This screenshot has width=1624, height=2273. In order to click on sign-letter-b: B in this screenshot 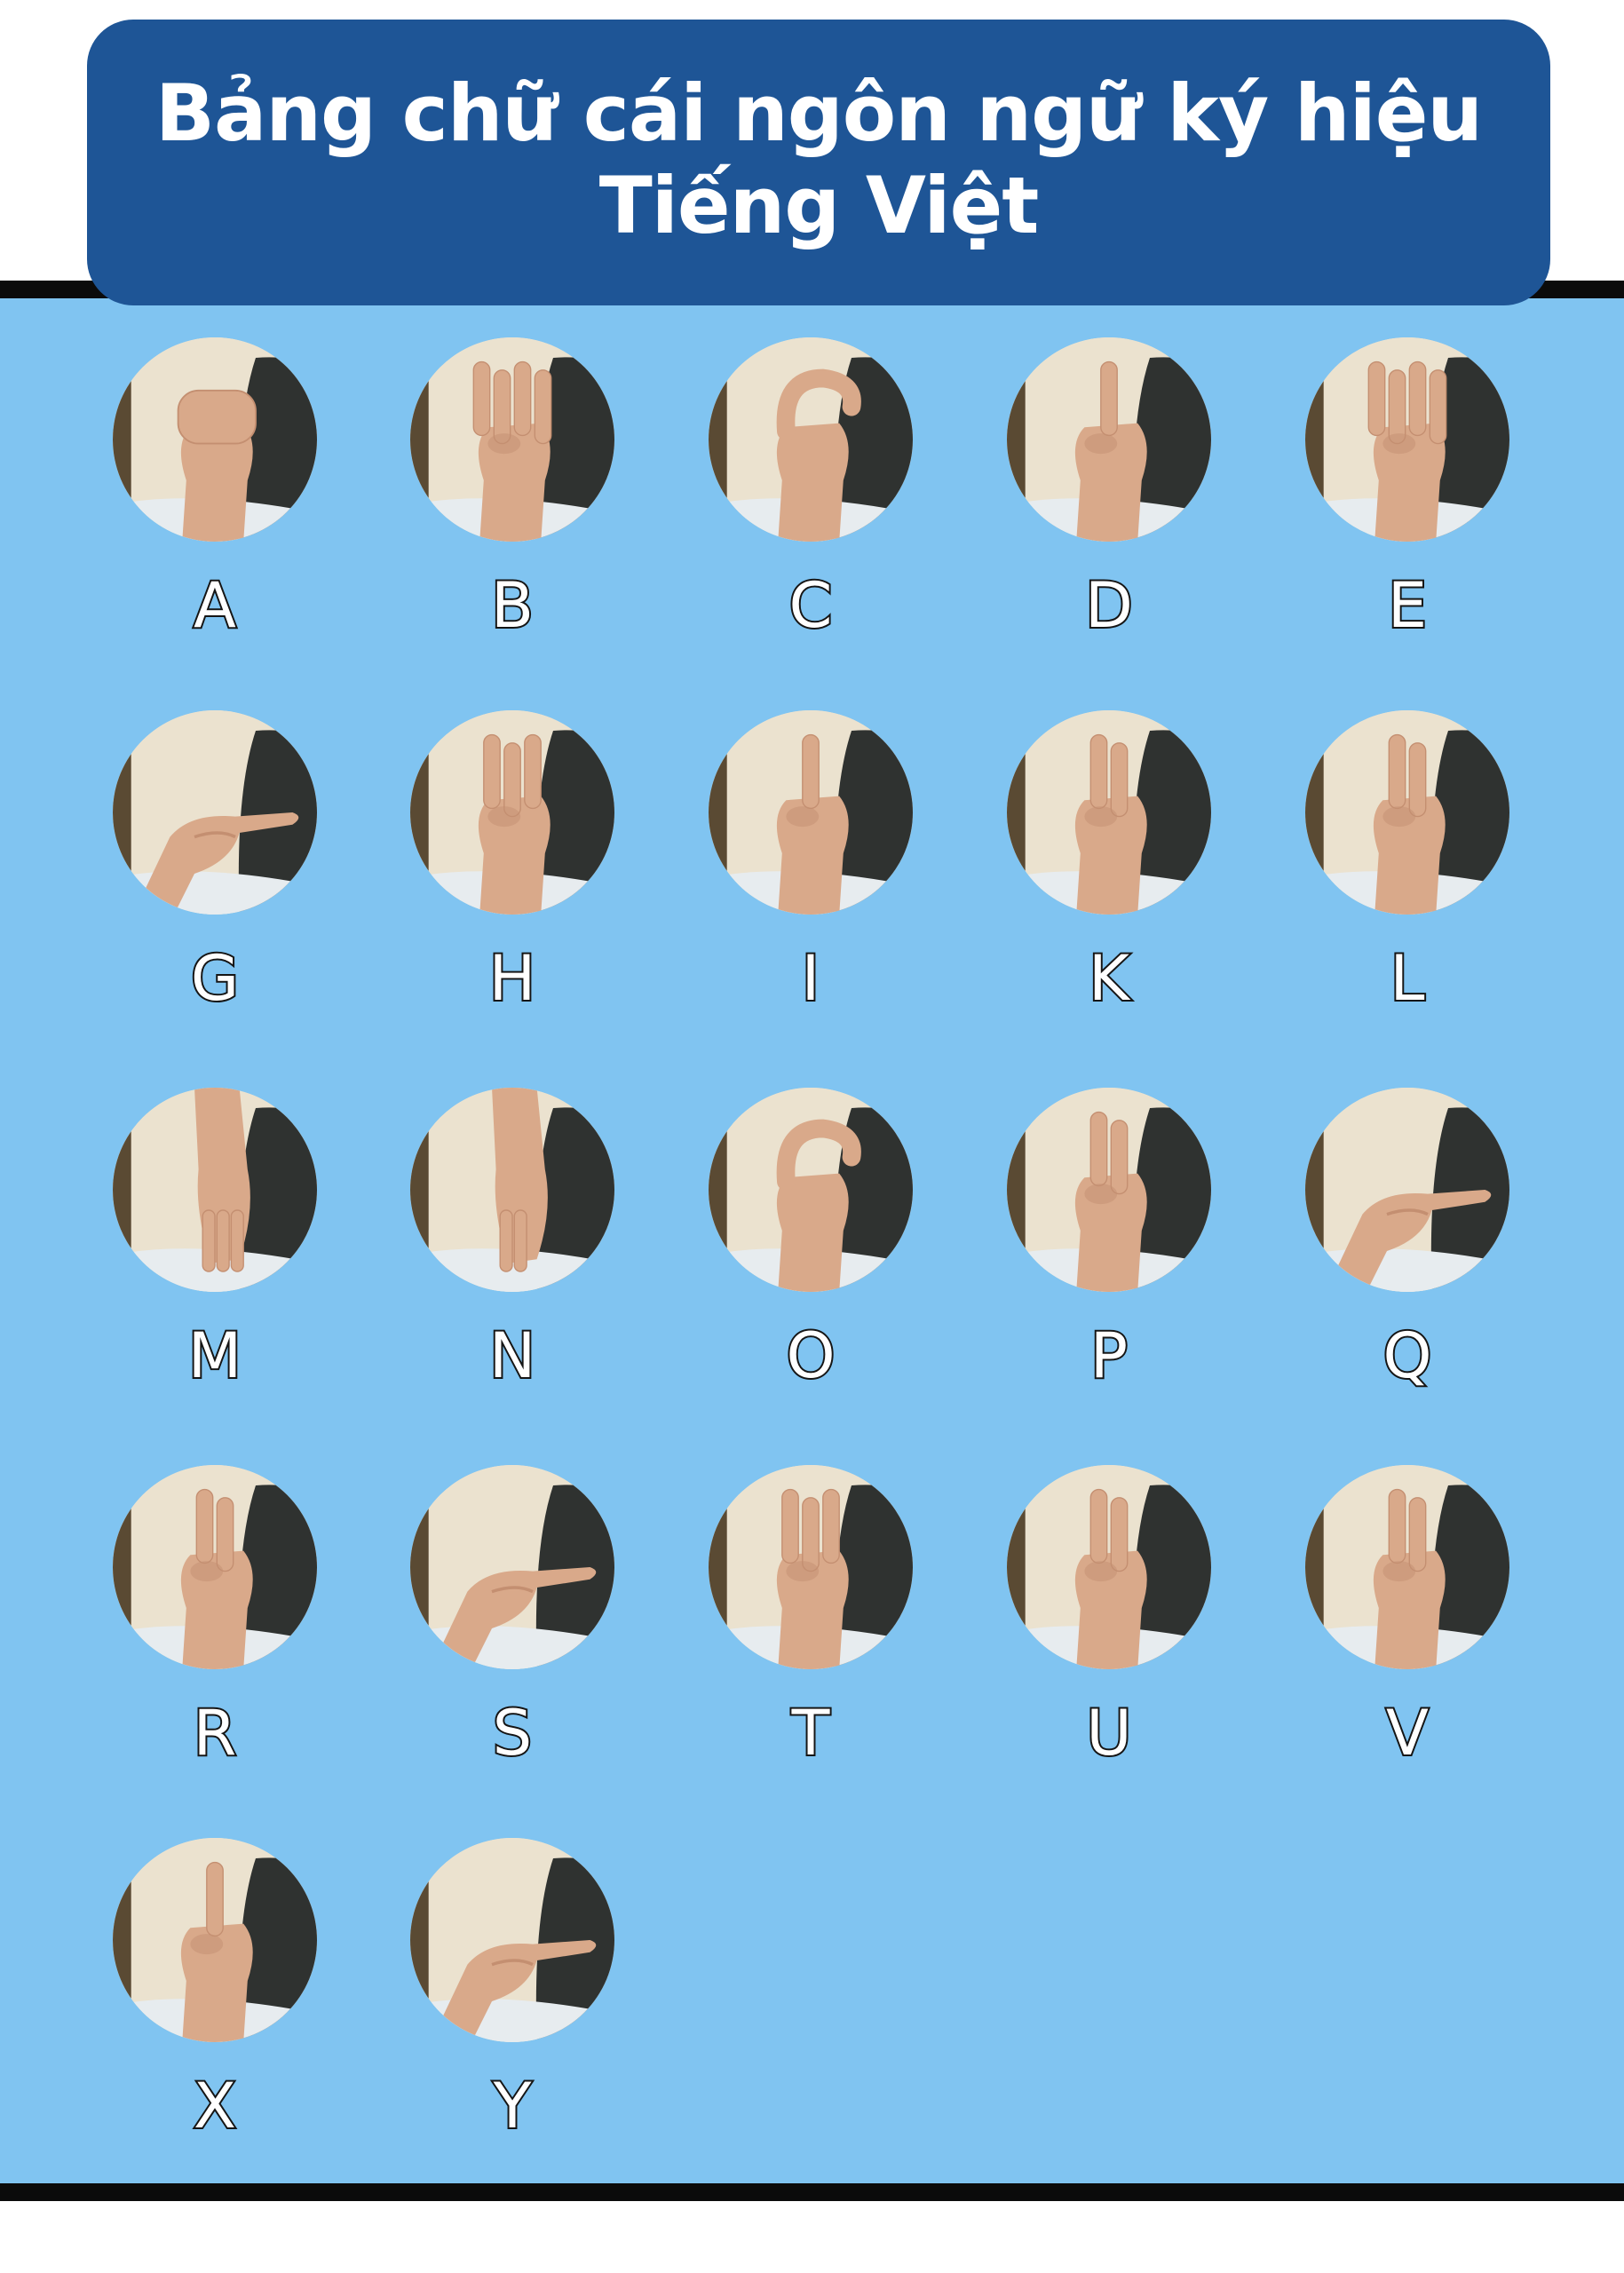, I will do `click(512, 605)`.